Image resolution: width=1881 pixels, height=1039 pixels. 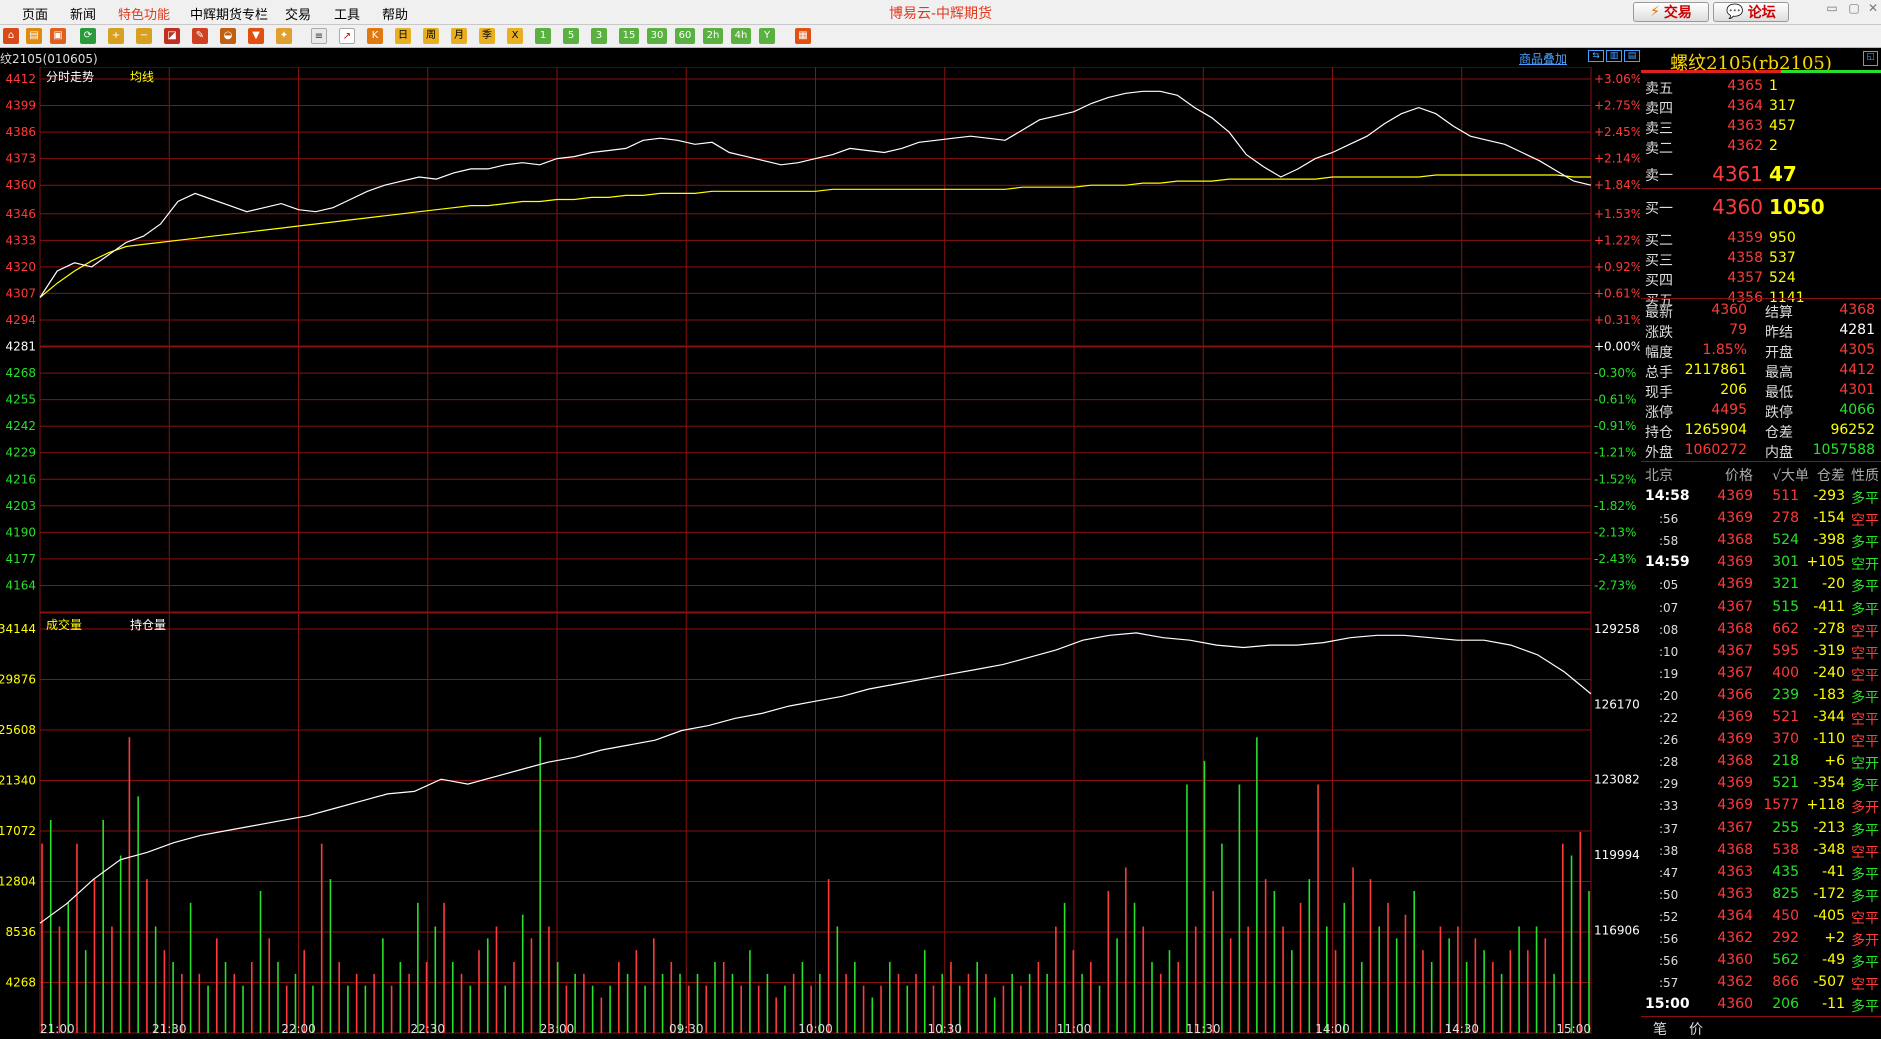 What do you see at coordinates (1790, 475) in the screenshot?
I see `tick-col-volume: √大单` at bounding box center [1790, 475].